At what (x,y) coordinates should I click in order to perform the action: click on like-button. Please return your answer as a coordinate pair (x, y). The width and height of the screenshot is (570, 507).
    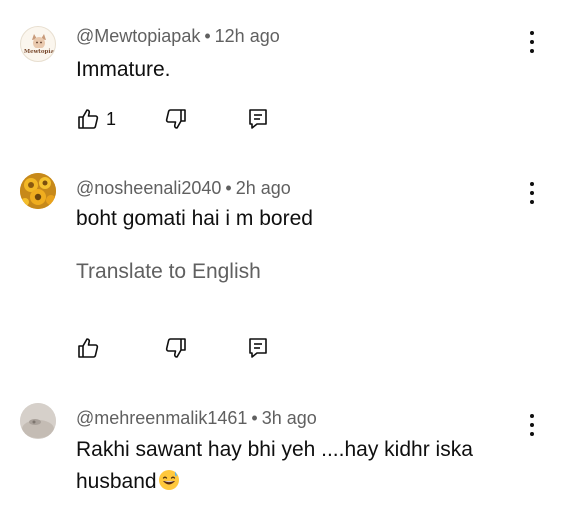
    Looking at the image, I should click on (88, 348).